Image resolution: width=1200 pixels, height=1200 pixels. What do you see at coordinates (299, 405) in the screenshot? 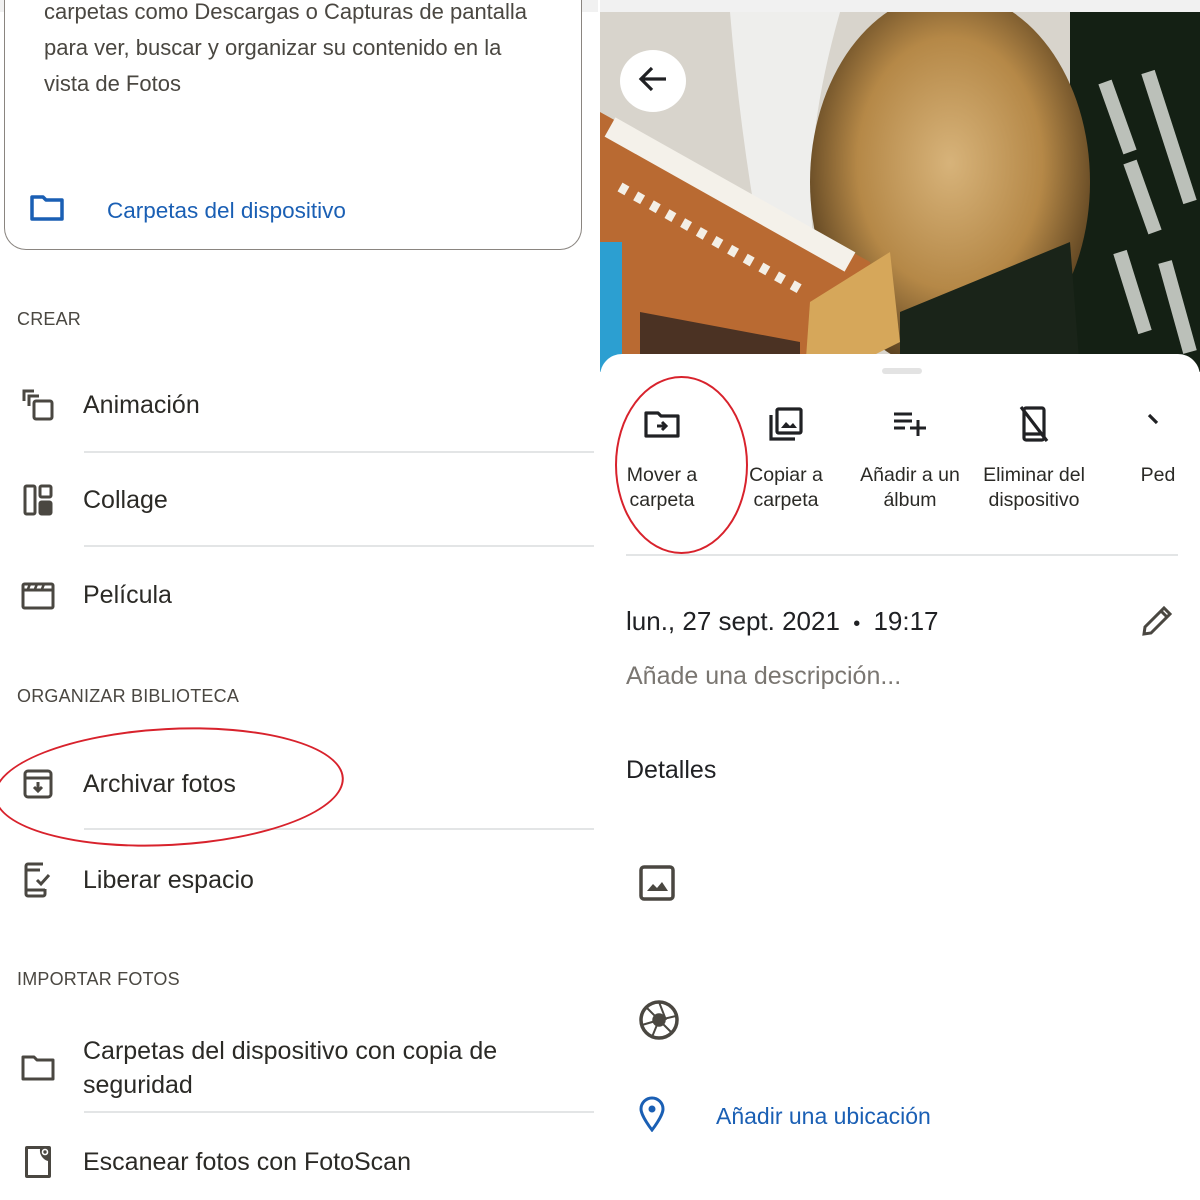
I see `menu-item-animacion: Animación` at bounding box center [299, 405].